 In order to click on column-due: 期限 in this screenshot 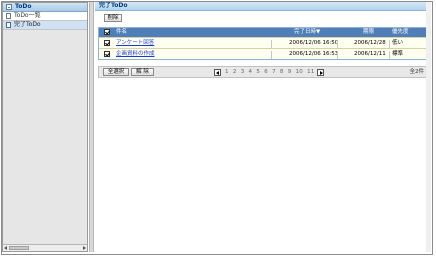, I will do `click(368, 32)`.